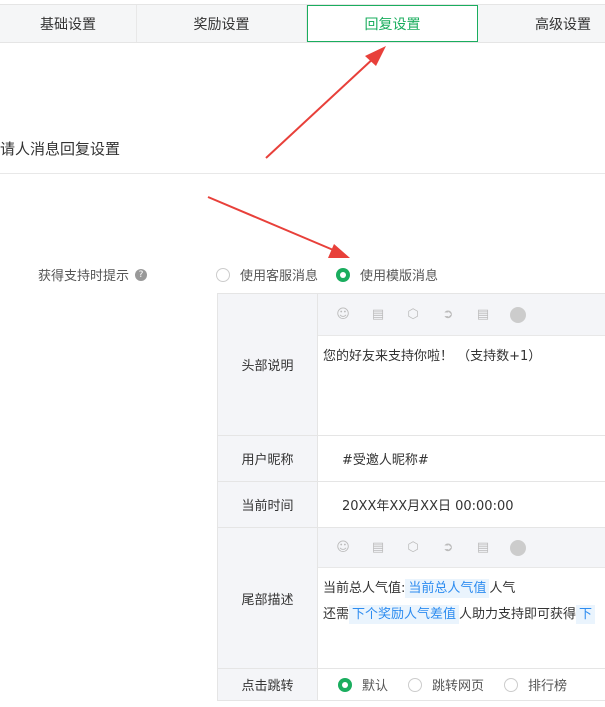 The image size is (605, 707). I want to click on annotation-arrows, so click(296, 152).